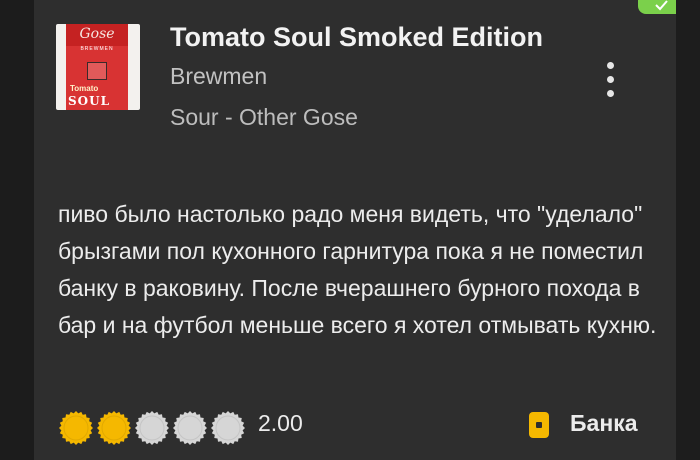  I want to click on more-options-button, so click(611, 80).